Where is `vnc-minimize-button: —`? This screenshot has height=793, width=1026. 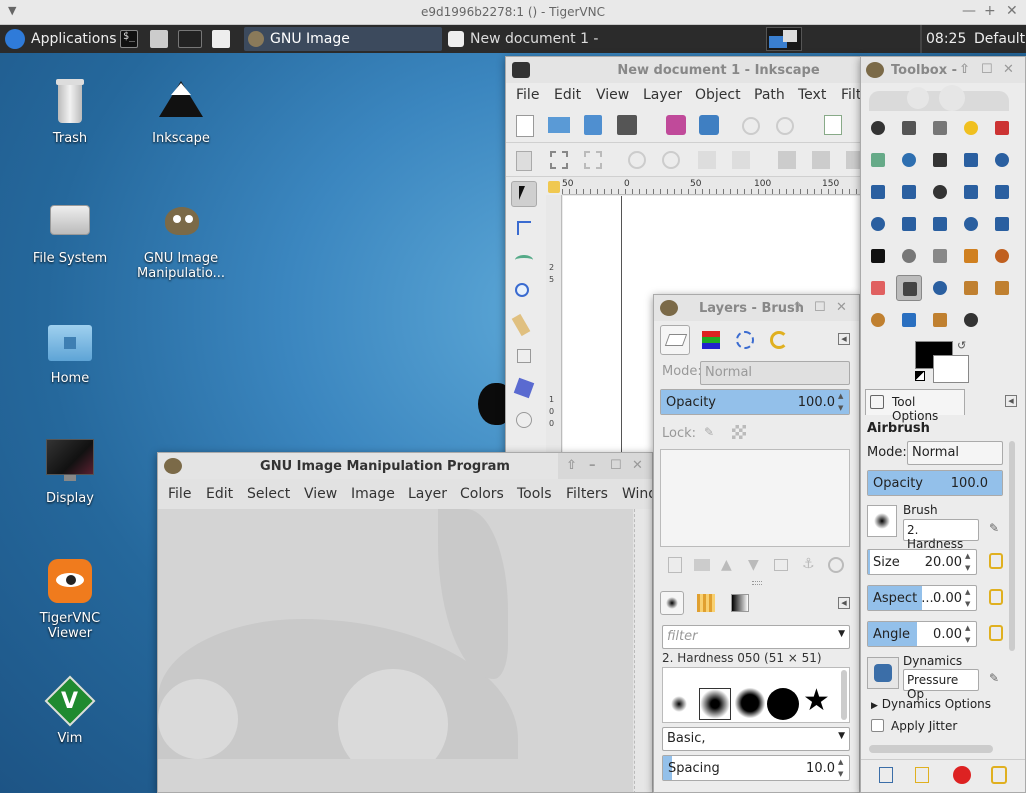 vnc-minimize-button: — is located at coordinates (969, 11).